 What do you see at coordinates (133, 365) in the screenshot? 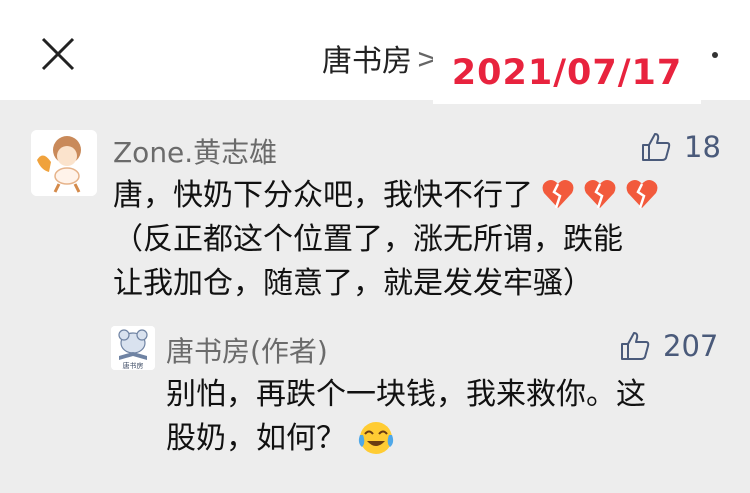
I see `author-avatar-text: 唐书房` at bounding box center [133, 365].